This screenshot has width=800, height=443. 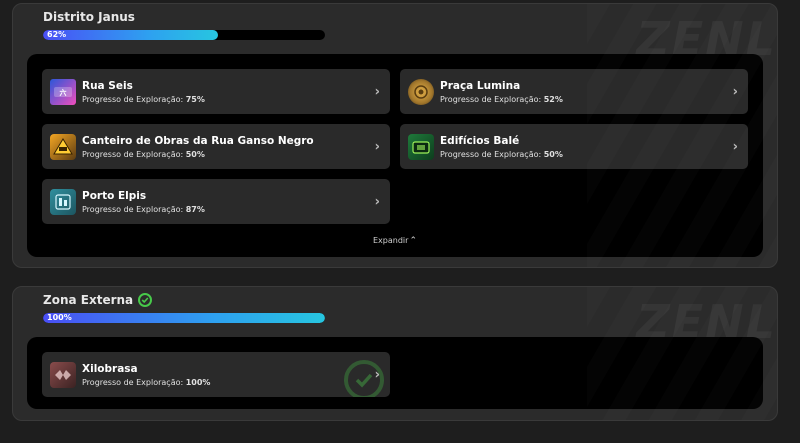 What do you see at coordinates (63, 374) in the screenshot?
I see `xilobrasa-icon` at bounding box center [63, 374].